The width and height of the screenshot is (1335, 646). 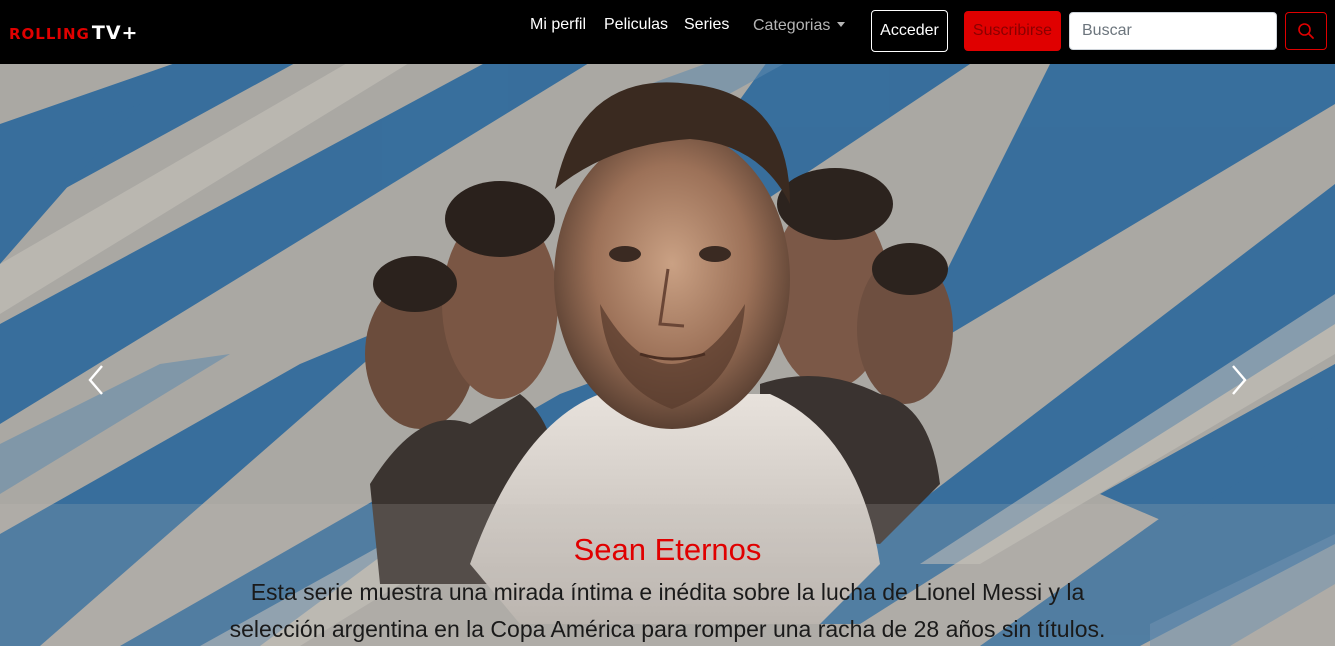 I want to click on slide-title: Sean Eternos, so click(x=667, y=549).